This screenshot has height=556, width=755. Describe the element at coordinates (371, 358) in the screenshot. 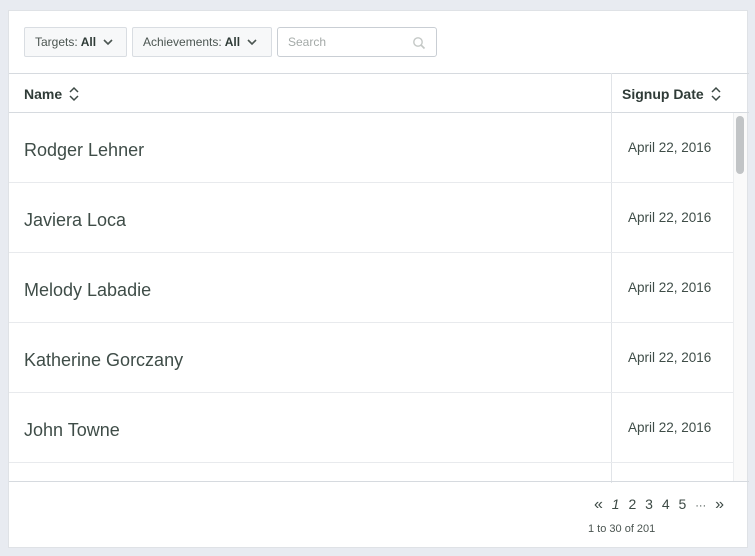

I see `table-row: Katherine Gorczany April 22, 2016` at that location.